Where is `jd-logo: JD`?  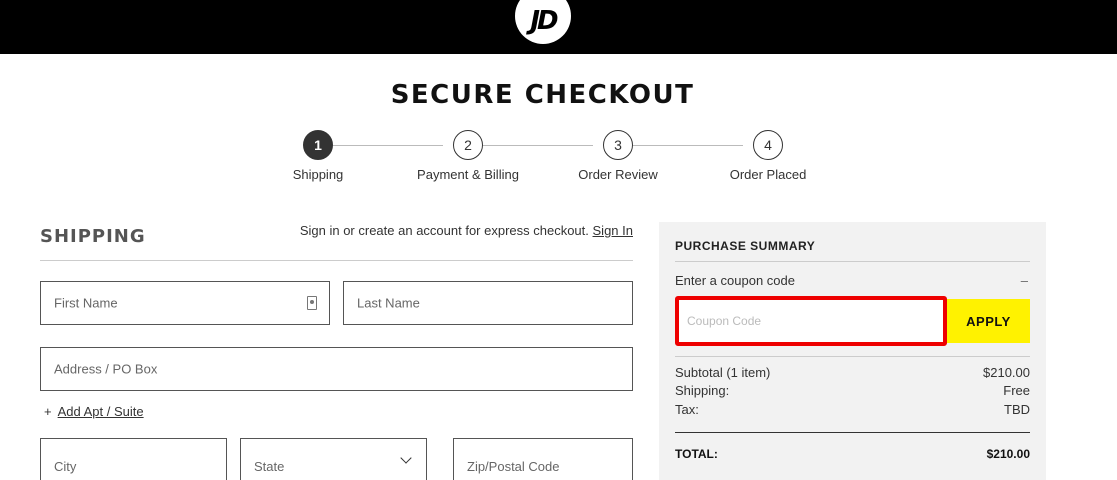 jd-logo: JD is located at coordinates (543, 22).